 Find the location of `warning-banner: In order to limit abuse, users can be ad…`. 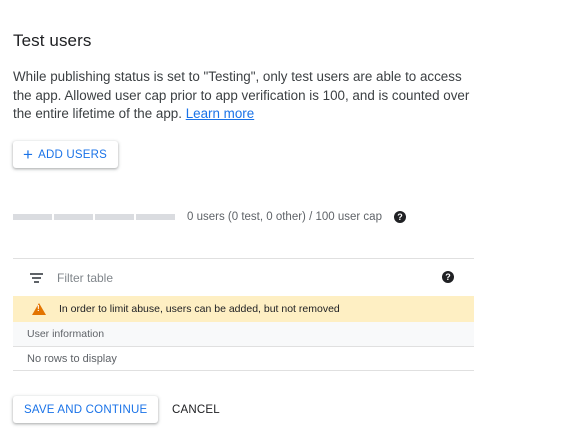

warning-banner: In order to limit abuse, users can be ad… is located at coordinates (243, 309).